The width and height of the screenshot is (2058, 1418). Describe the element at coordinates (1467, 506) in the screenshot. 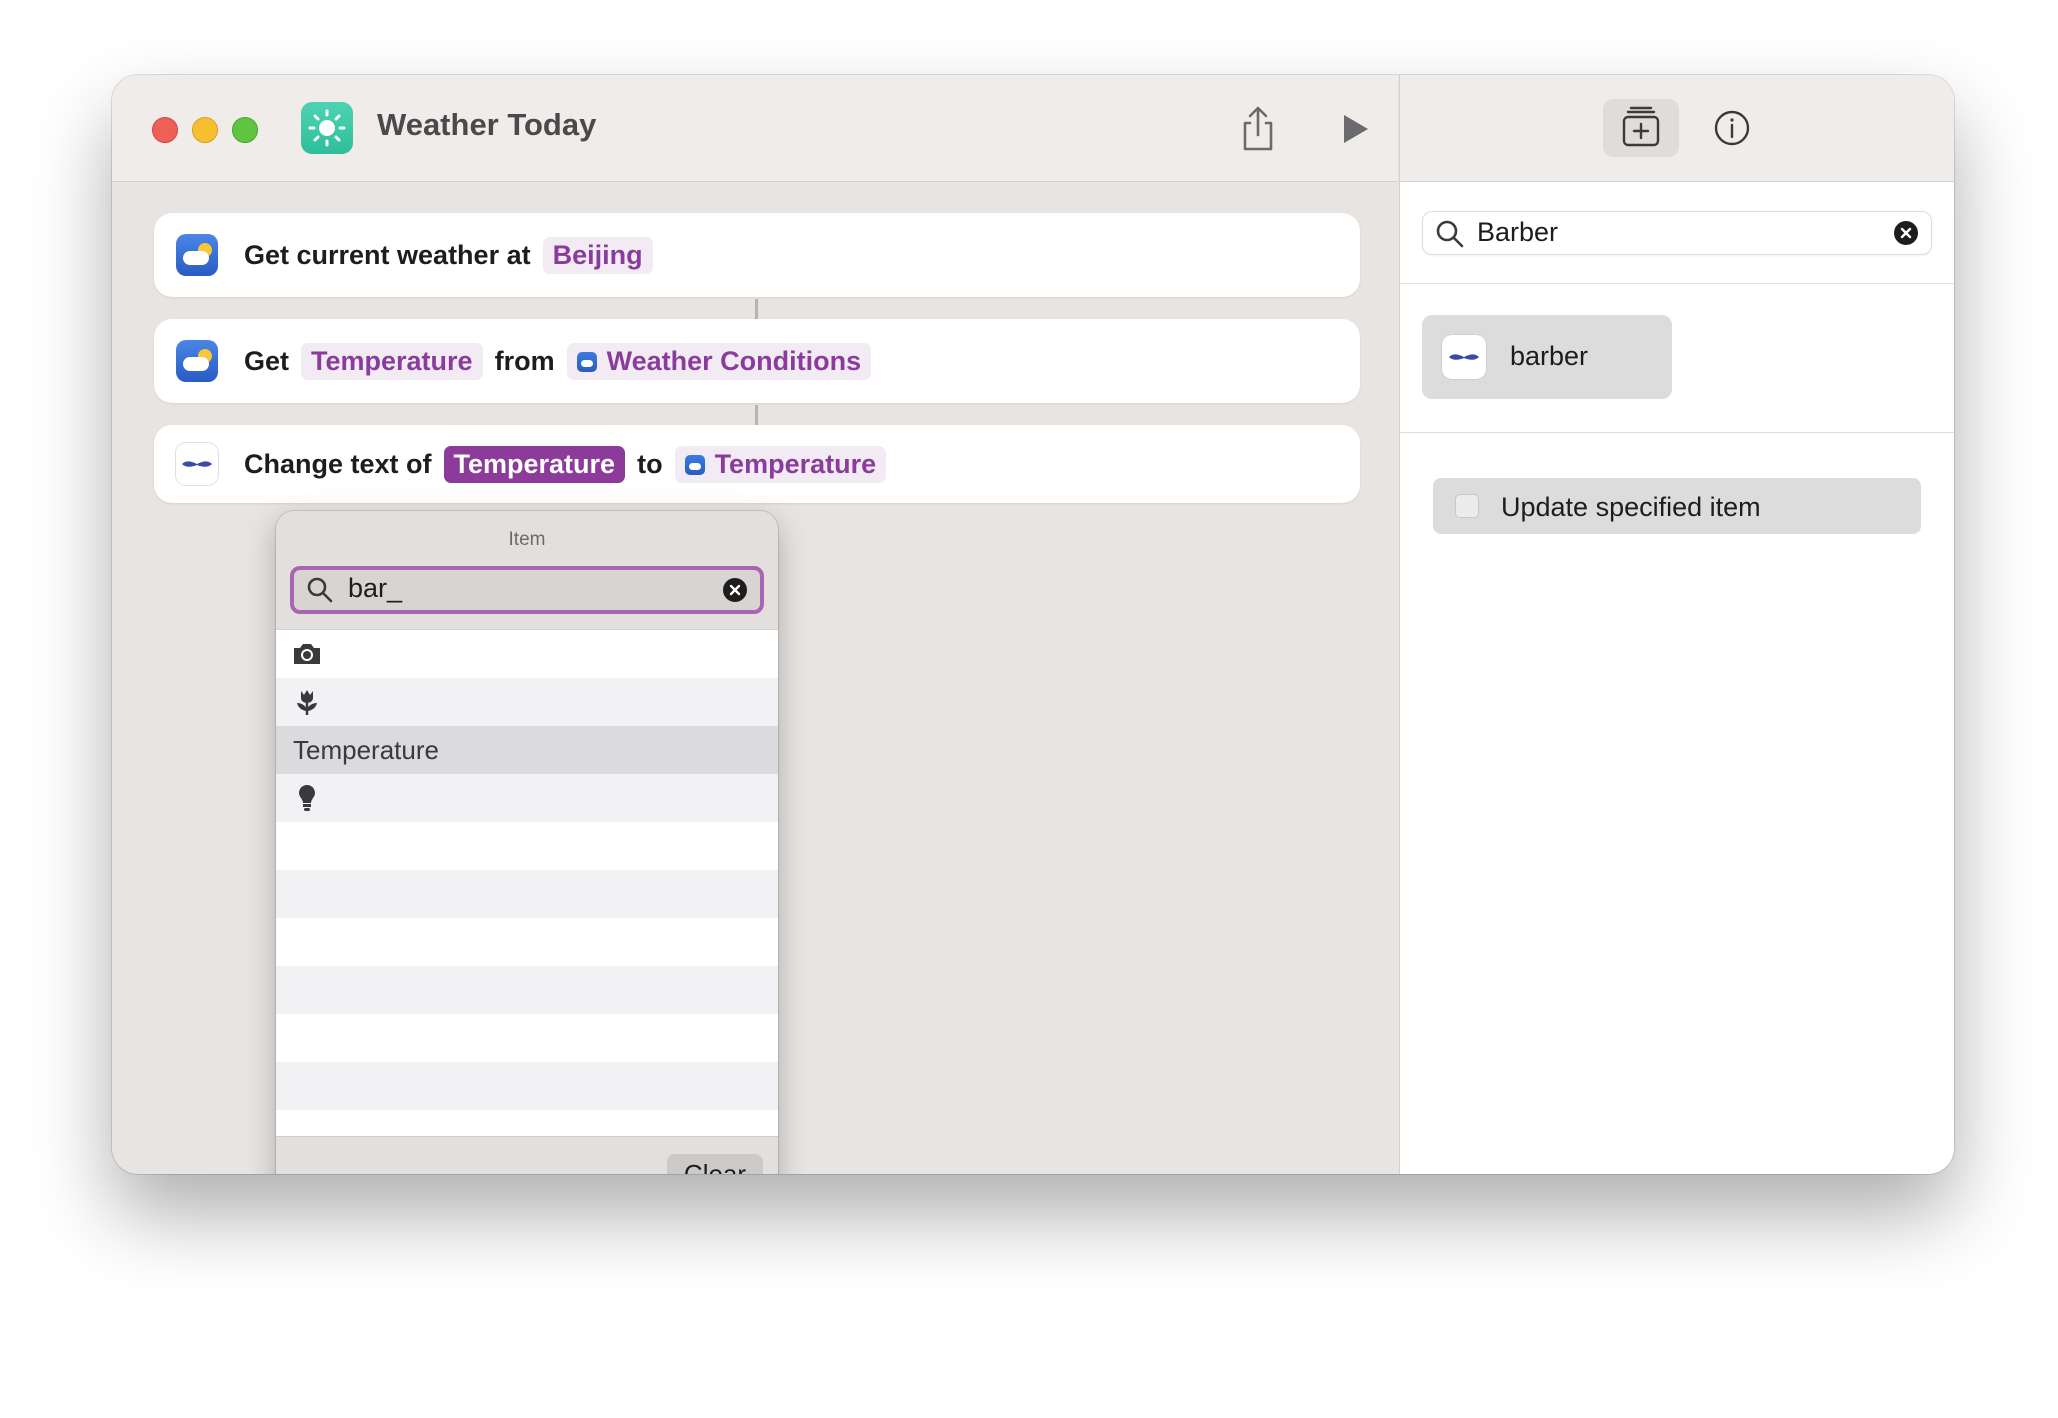

I see `action-result-icon` at that location.